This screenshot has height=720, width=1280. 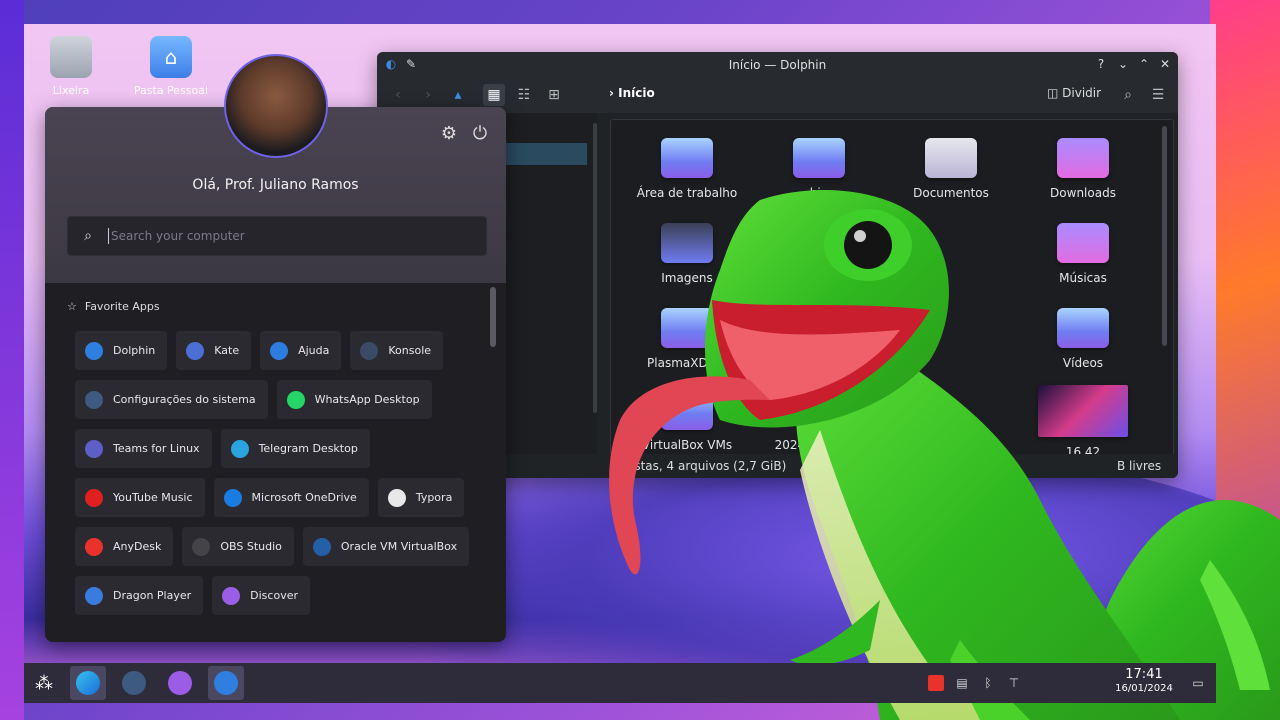 I want to click on favorite-app-button: YouTube Music, so click(x=140, y=497).